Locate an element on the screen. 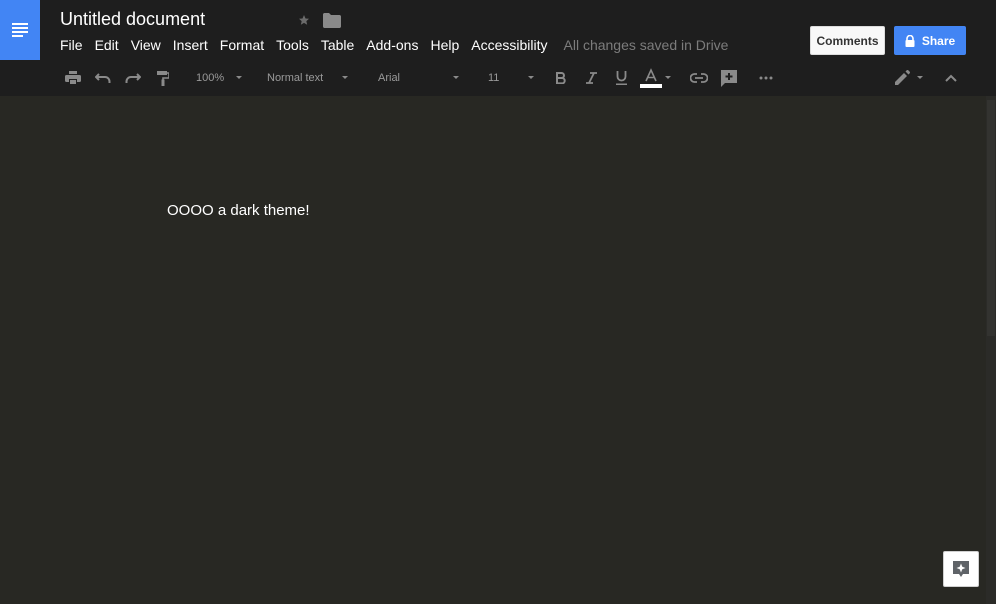 The height and width of the screenshot is (604, 996). link-icon is located at coordinates (699, 78).